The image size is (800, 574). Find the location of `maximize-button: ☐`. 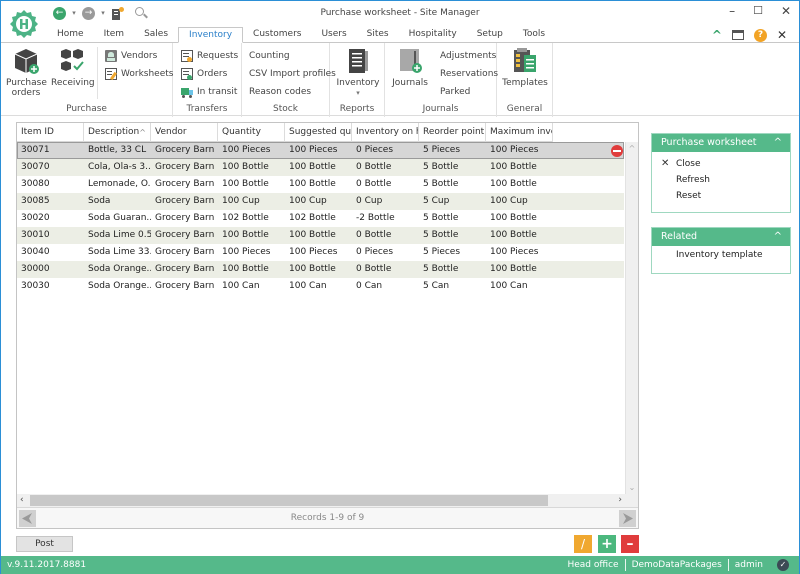

maximize-button: ☐ is located at coordinates (758, 11).